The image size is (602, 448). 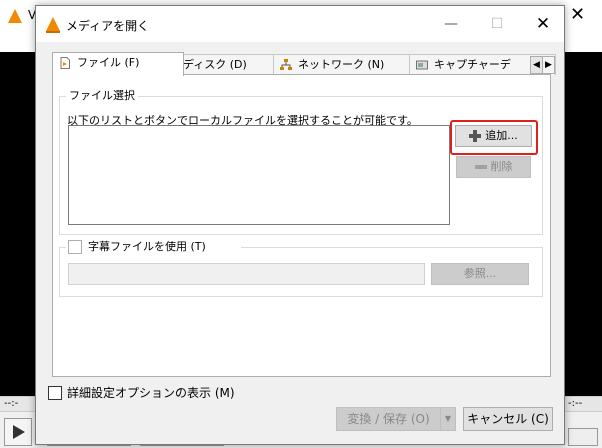 I want to click on maximize-button: ☐, so click(x=497, y=24).